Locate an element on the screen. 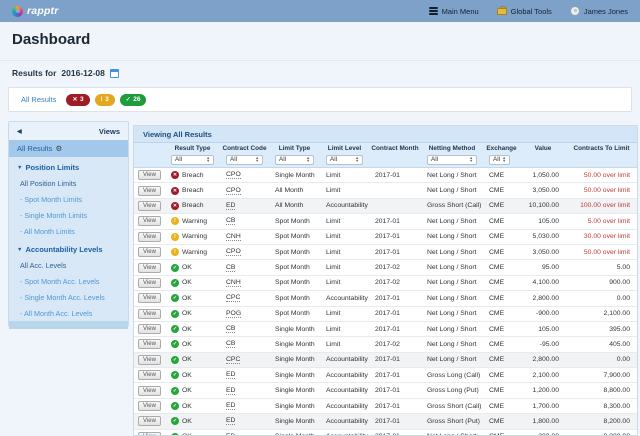 The height and width of the screenshot is (436, 640). sidebar-item-single-month-acc-levels: - Single Month Acc. Levels is located at coordinates (68, 297).